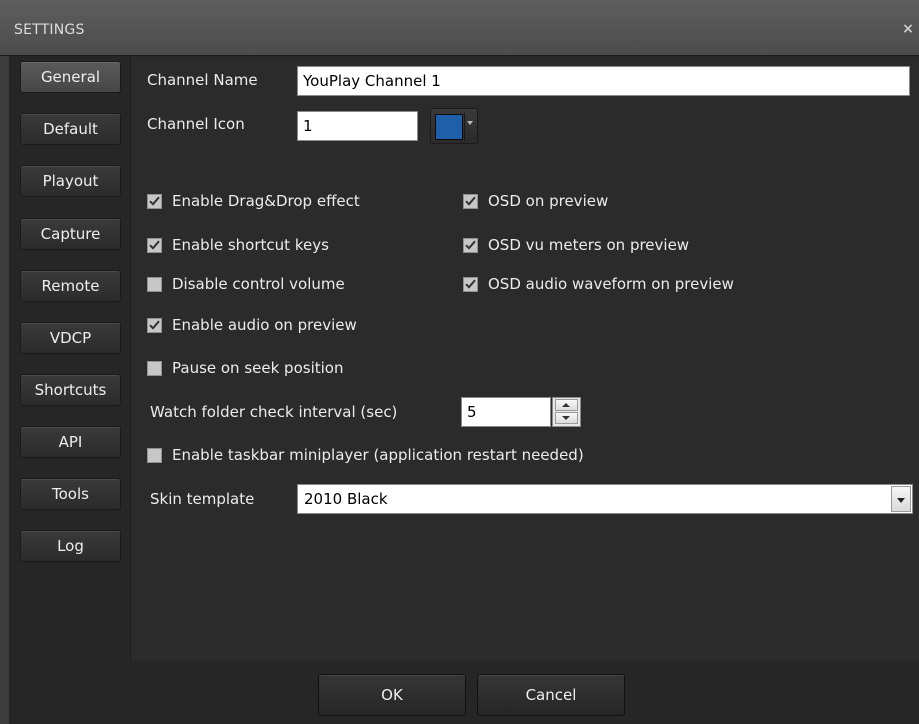 The image size is (919, 724). Describe the element at coordinates (264, 325) in the screenshot. I see `option-label: Enable audio on preview` at that location.